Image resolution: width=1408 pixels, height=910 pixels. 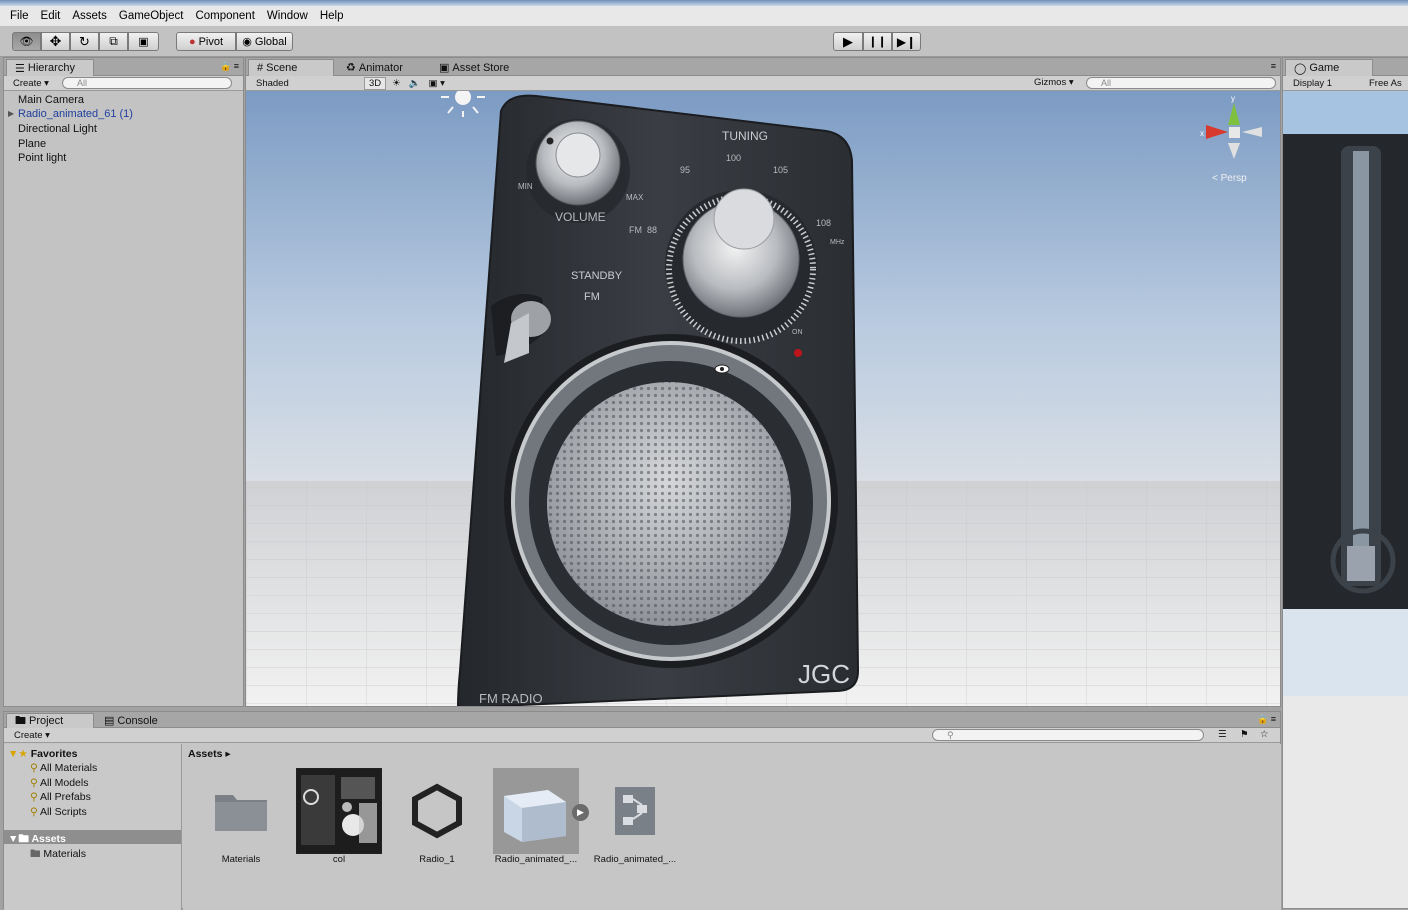 What do you see at coordinates (131, 720) in the screenshot?
I see `tab-console: ▤ Console` at bounding box center [131, 720].